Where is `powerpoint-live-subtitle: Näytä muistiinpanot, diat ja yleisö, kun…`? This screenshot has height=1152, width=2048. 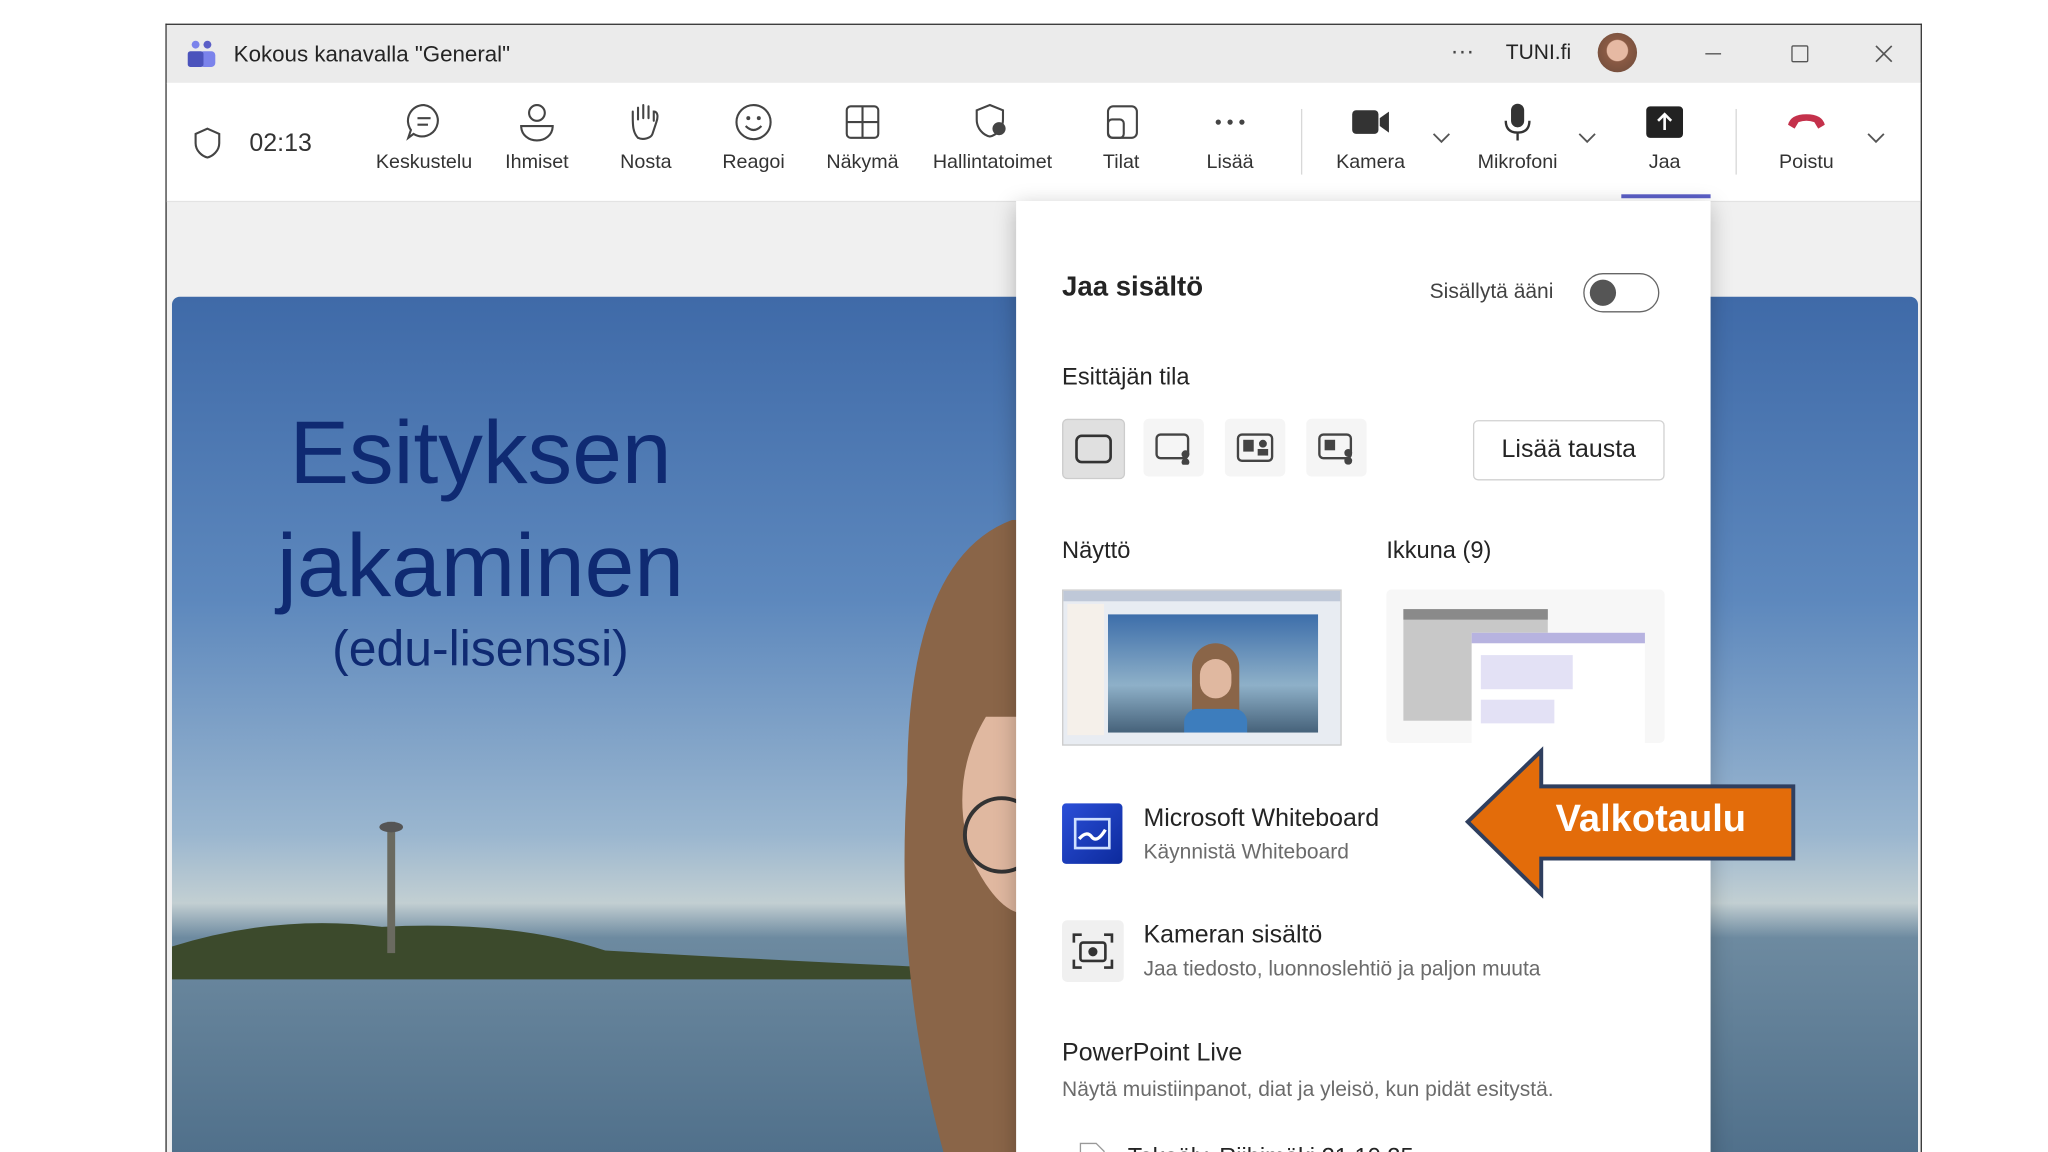 powerpoint-live-subtitle: Näytä muistiinpanot, diat ja yleisö, kun… is located at coordinates (1308, 1090).